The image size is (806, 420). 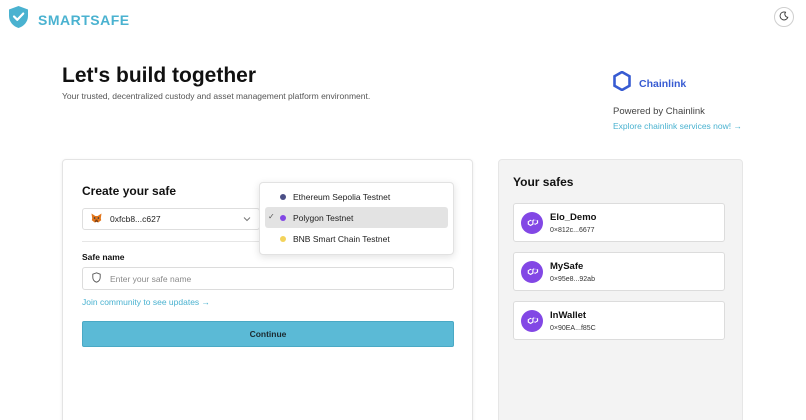 I want to click on network-option-bnb: BNB Smart Chain Testnet, so click(x=356, y=238).